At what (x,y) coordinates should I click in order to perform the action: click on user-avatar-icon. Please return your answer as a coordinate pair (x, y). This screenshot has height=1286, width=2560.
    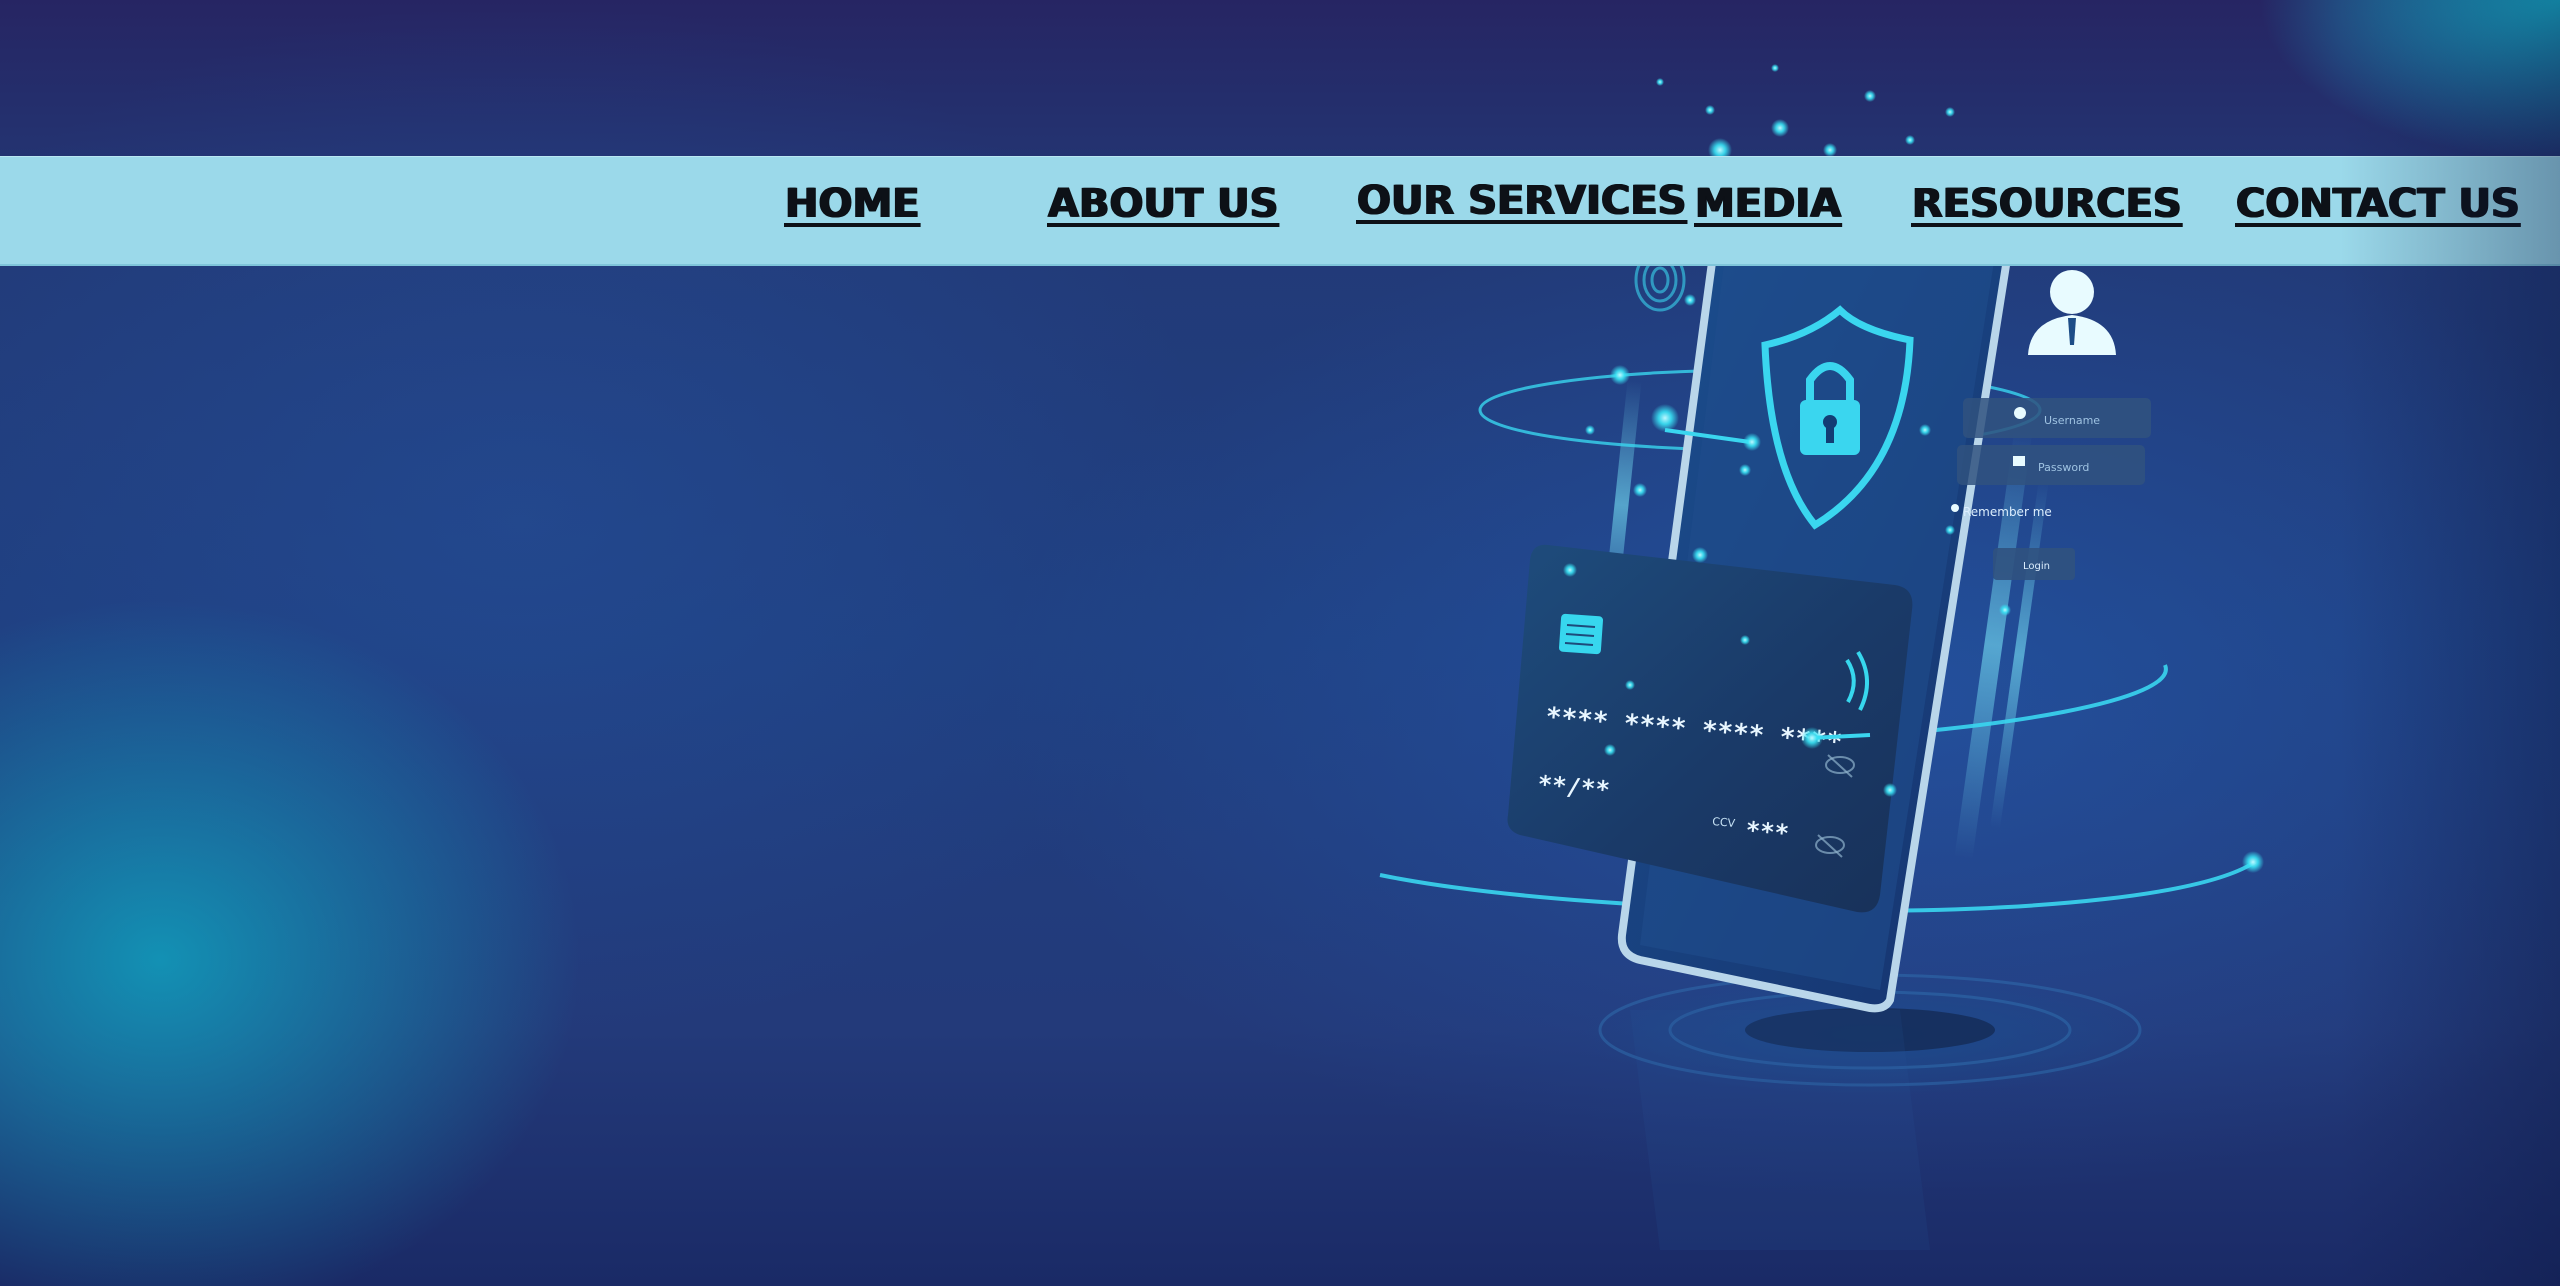
    Looking at the image, I should click on (2072, 312).